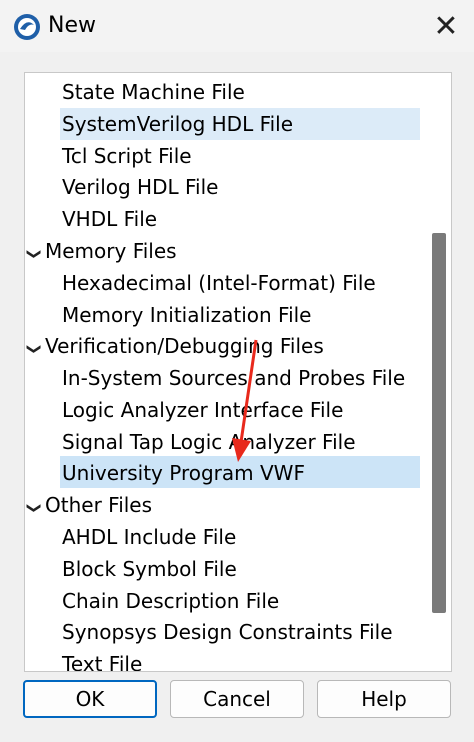 The height and width of the screenshot is (742, 474). I want to click on cancel-button: Cancel, so click(237, 699).